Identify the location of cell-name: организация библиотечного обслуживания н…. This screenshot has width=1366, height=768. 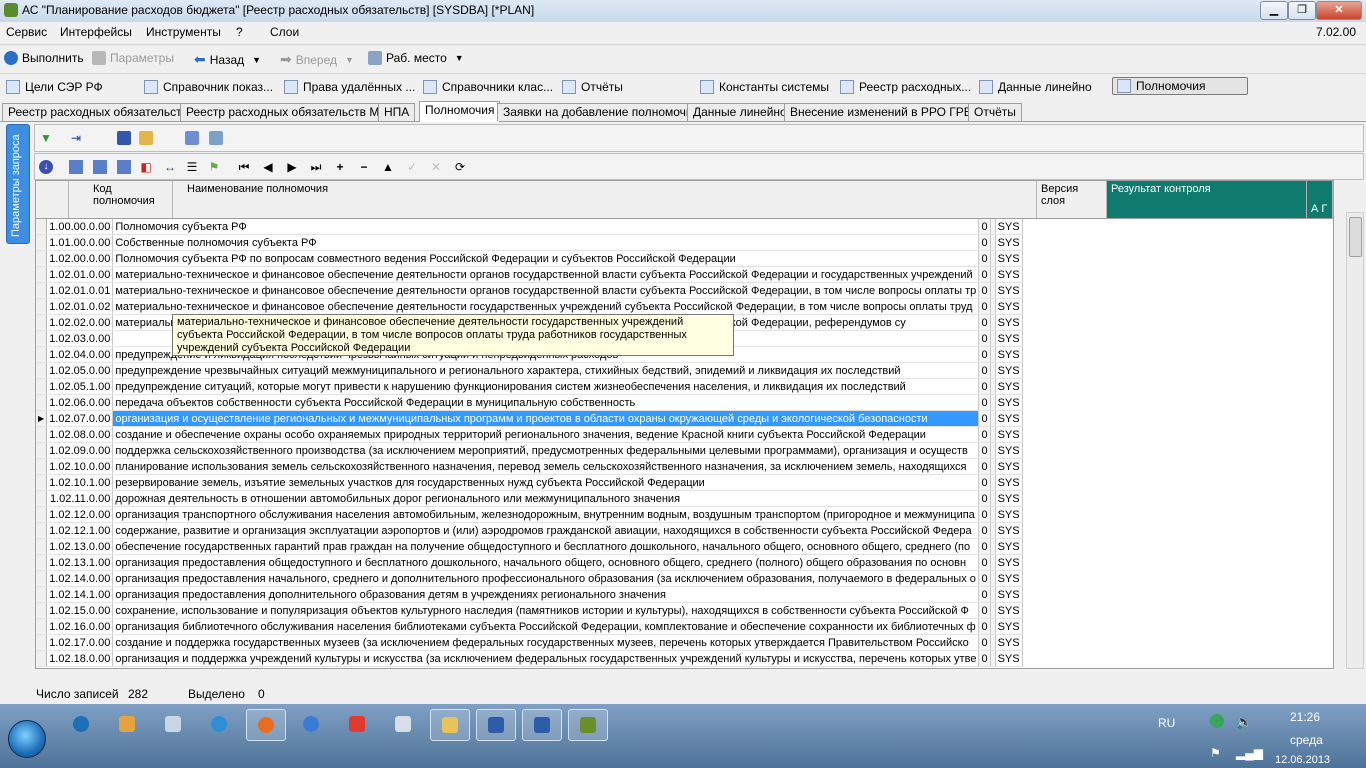
(546, 626).